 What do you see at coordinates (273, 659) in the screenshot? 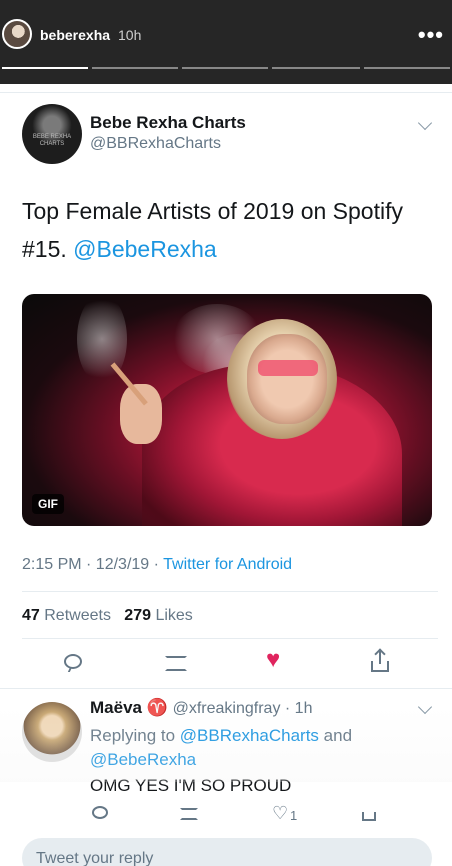
I see `heart-filled-icon: ♥` at bounding box center [273, 659].